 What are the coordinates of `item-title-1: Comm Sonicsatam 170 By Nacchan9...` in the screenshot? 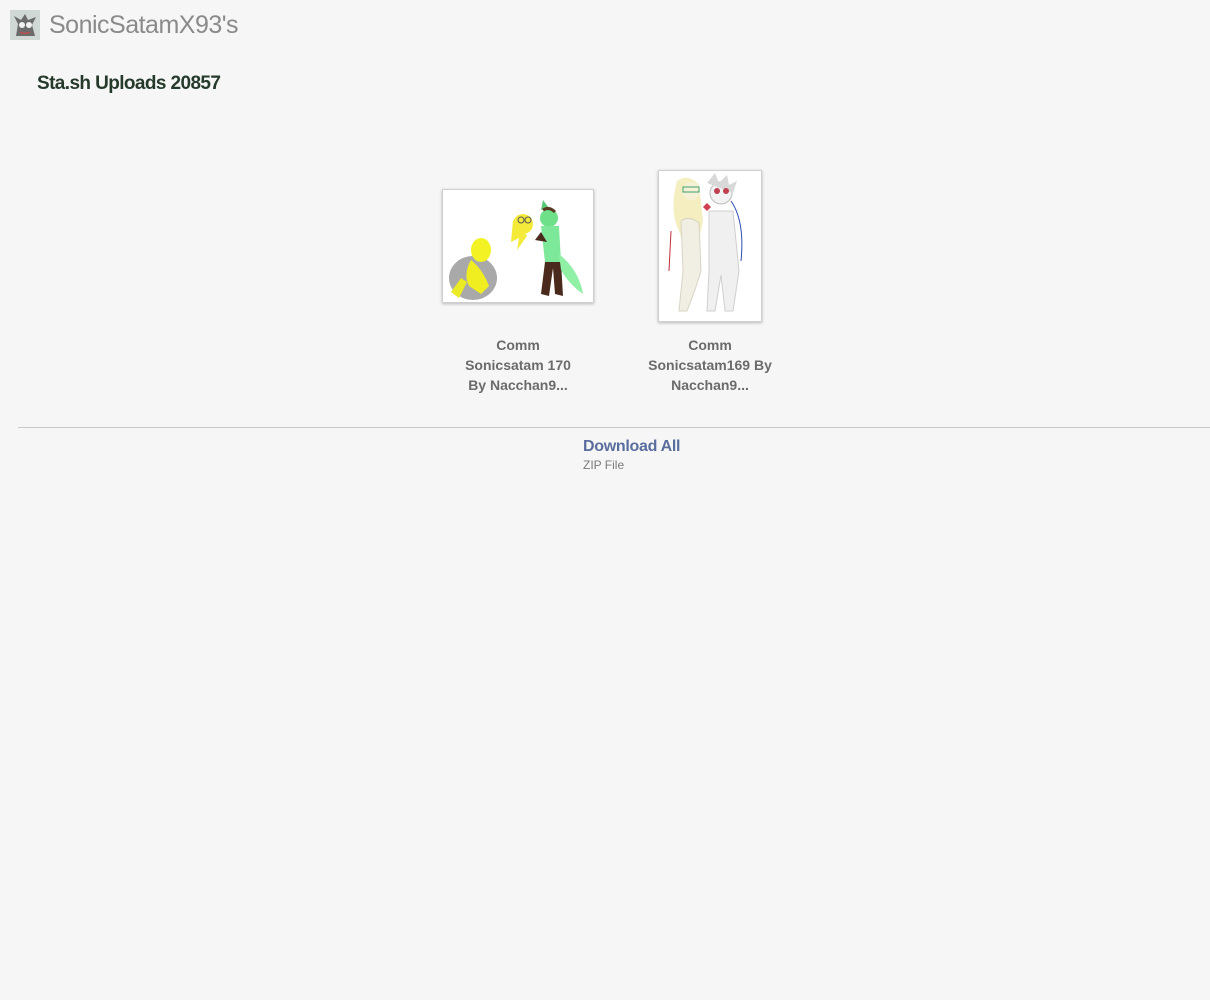 It's located at (518, 365).